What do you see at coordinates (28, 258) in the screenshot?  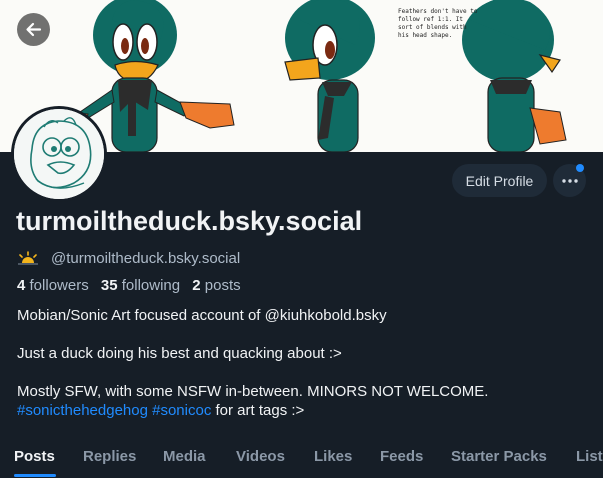 I see `sun-icon` at bounding box center [28, 258].